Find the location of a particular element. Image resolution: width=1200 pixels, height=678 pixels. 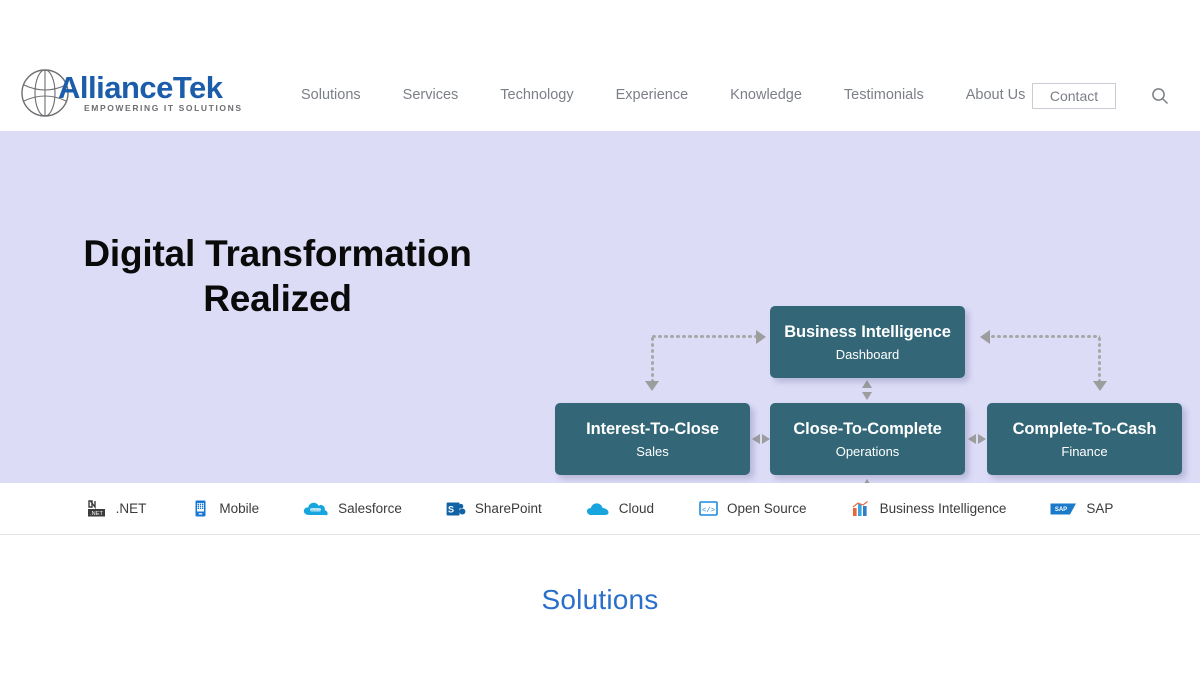

arrow-bi-ctc-up is located at coordinates (867, 384).